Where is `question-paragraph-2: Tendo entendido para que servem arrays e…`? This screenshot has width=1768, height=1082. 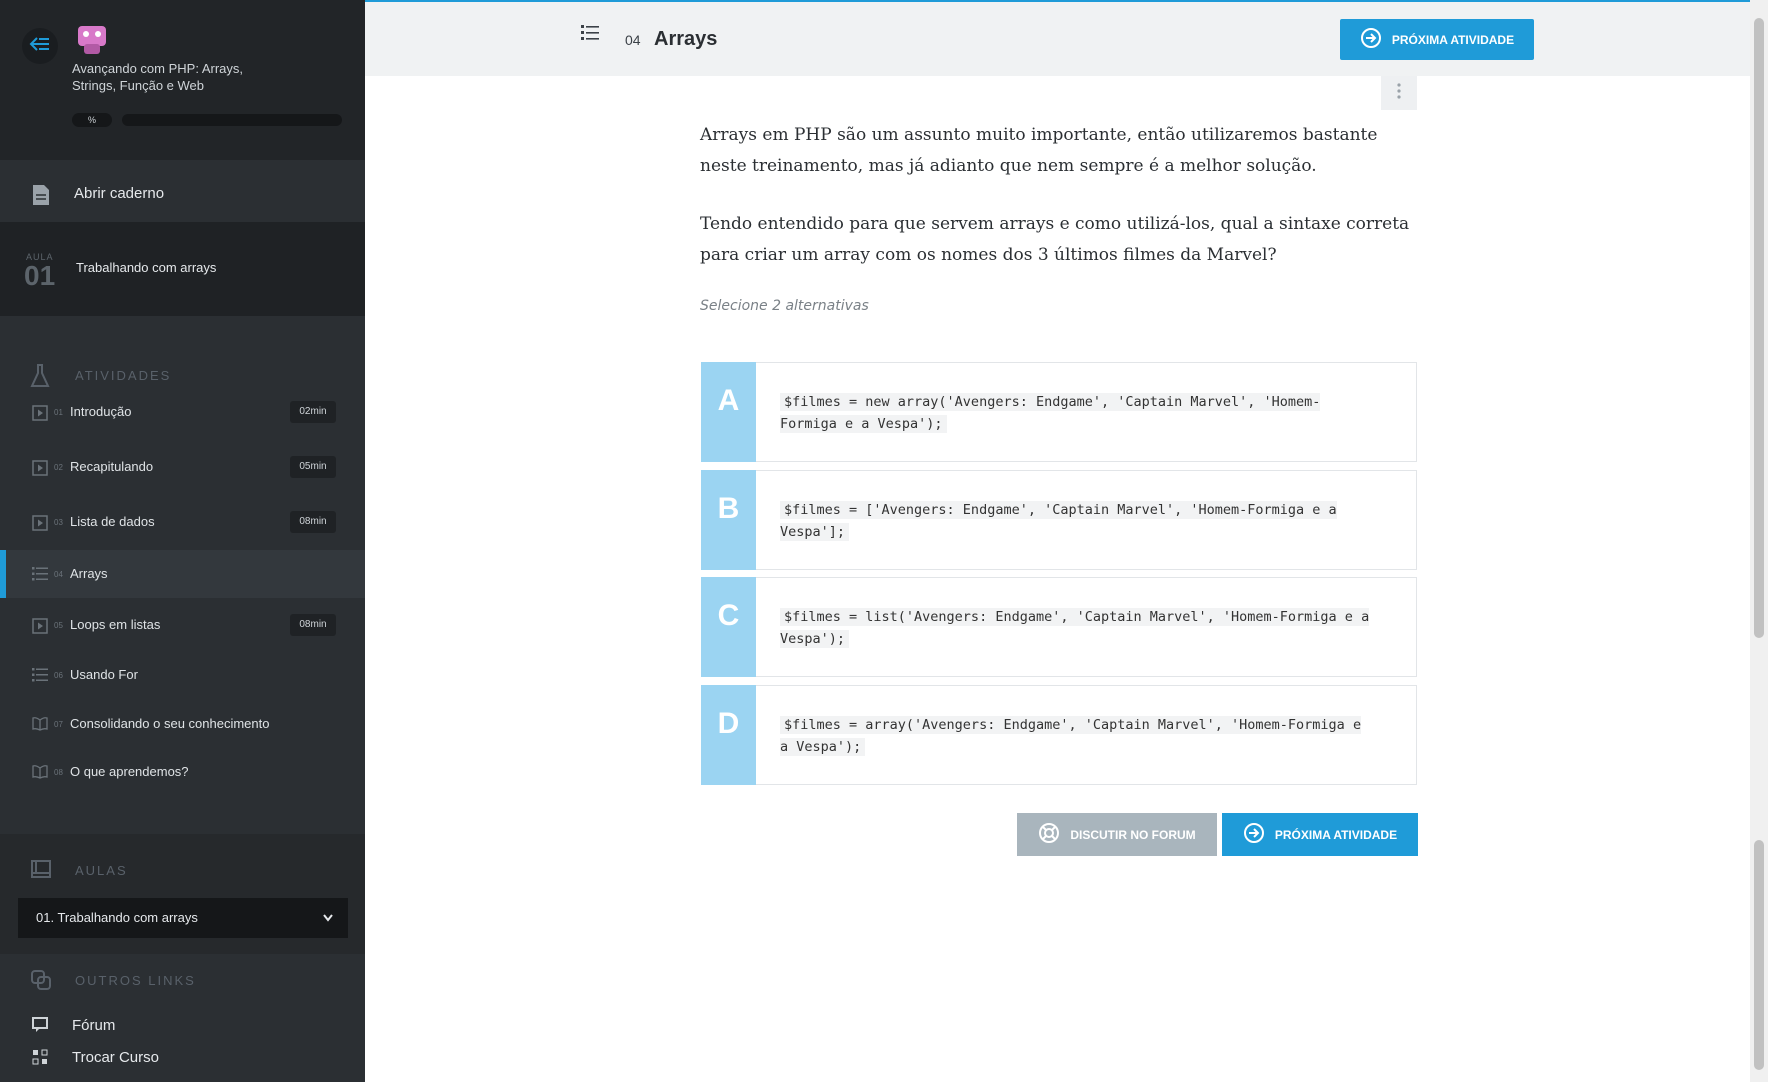
question-paragraph-2: Tendo entendido para que servem arrays e… is located at coordinates (1055, 239).